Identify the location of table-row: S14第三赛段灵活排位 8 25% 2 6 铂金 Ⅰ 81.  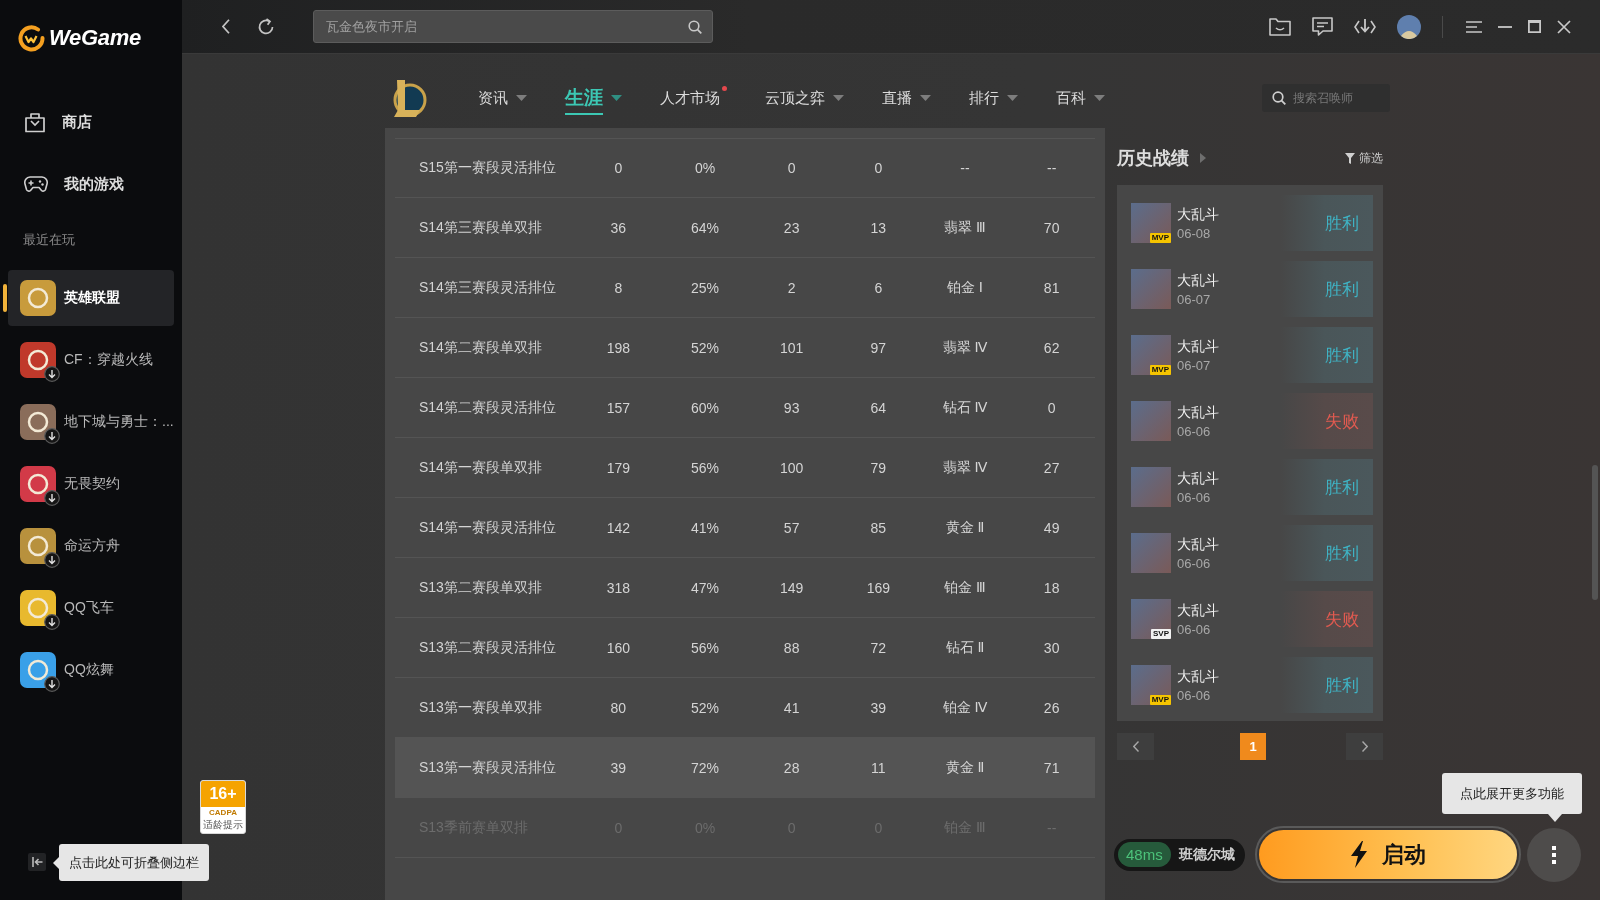
(745, 288).